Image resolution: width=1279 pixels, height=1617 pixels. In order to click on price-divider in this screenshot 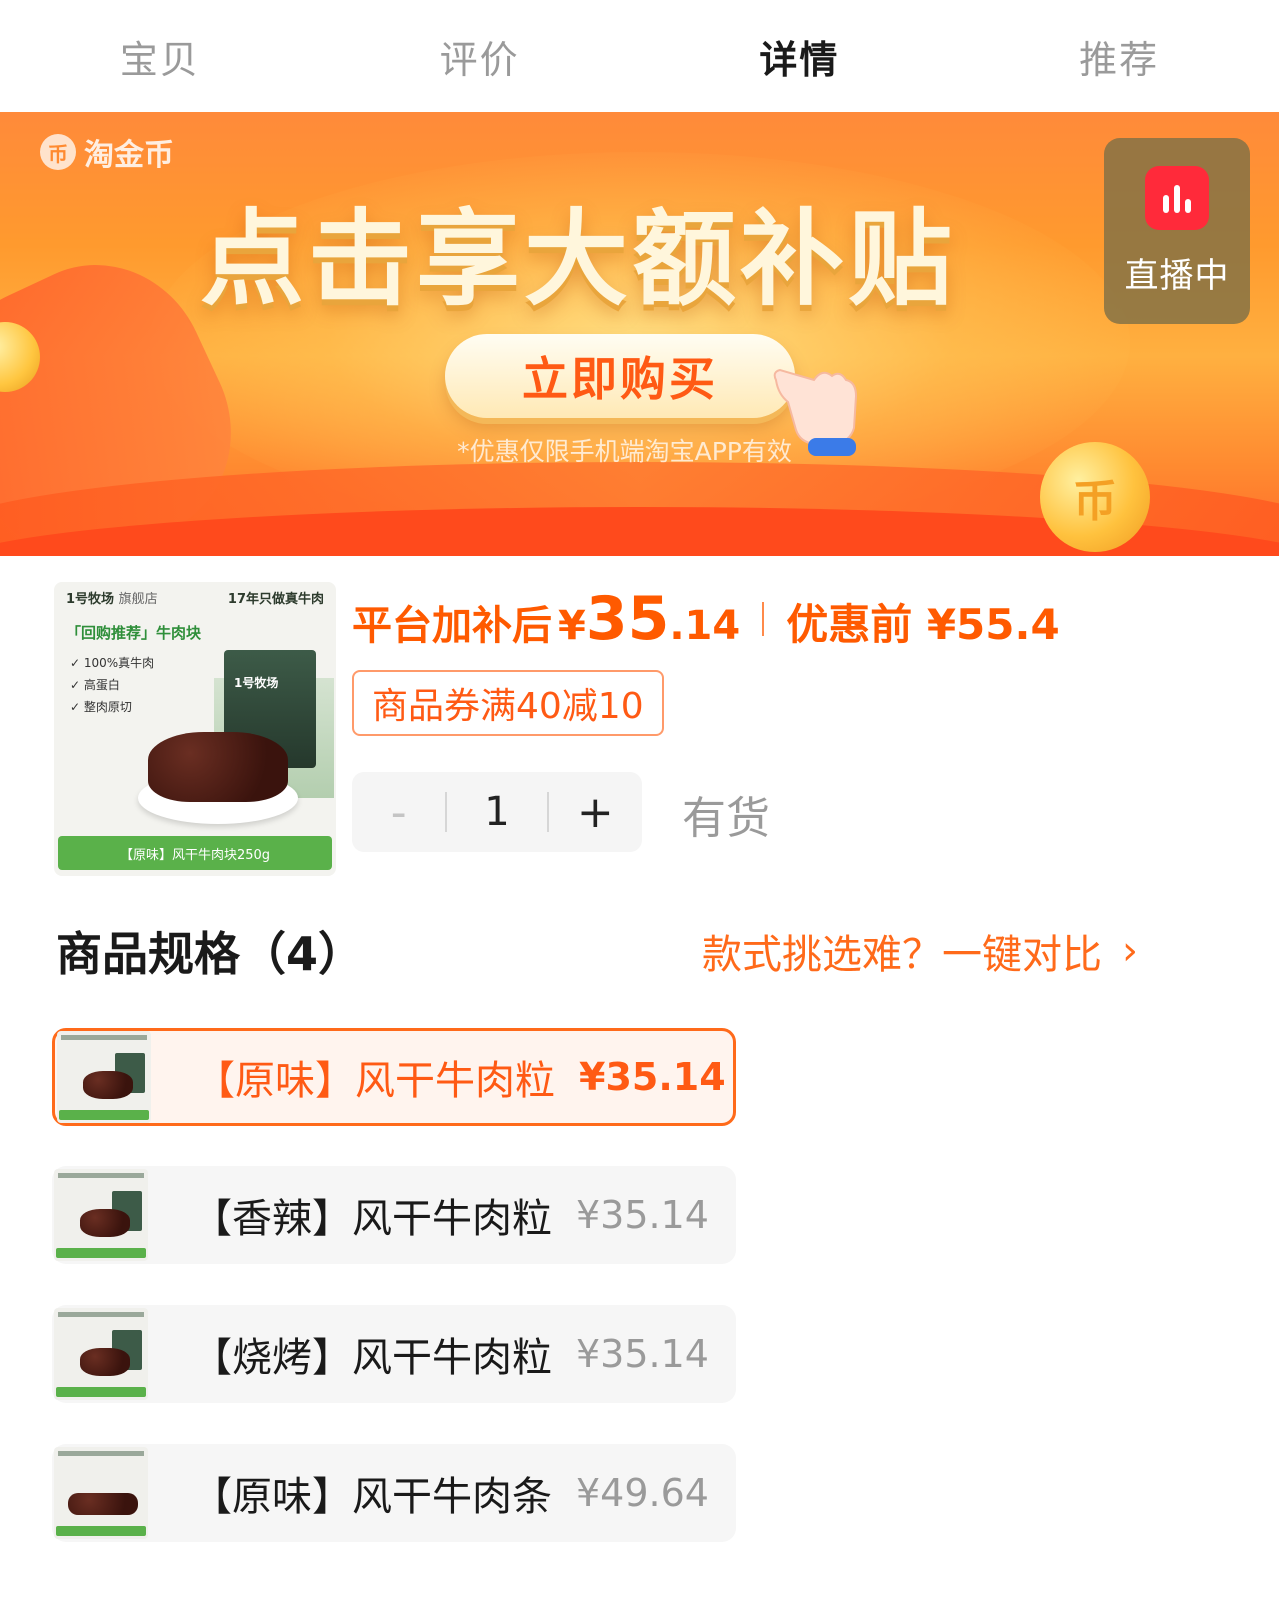, I will do `click(763, 619)`.